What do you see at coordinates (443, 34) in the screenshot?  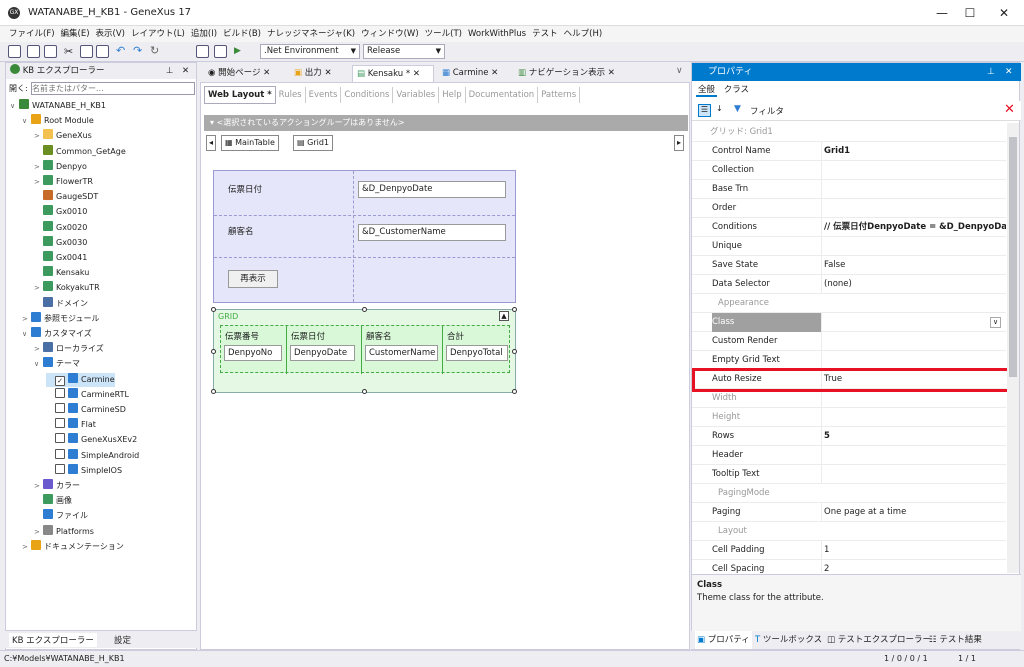 I see `menu-item: ツール(T)` at bounding box center [443, 34].